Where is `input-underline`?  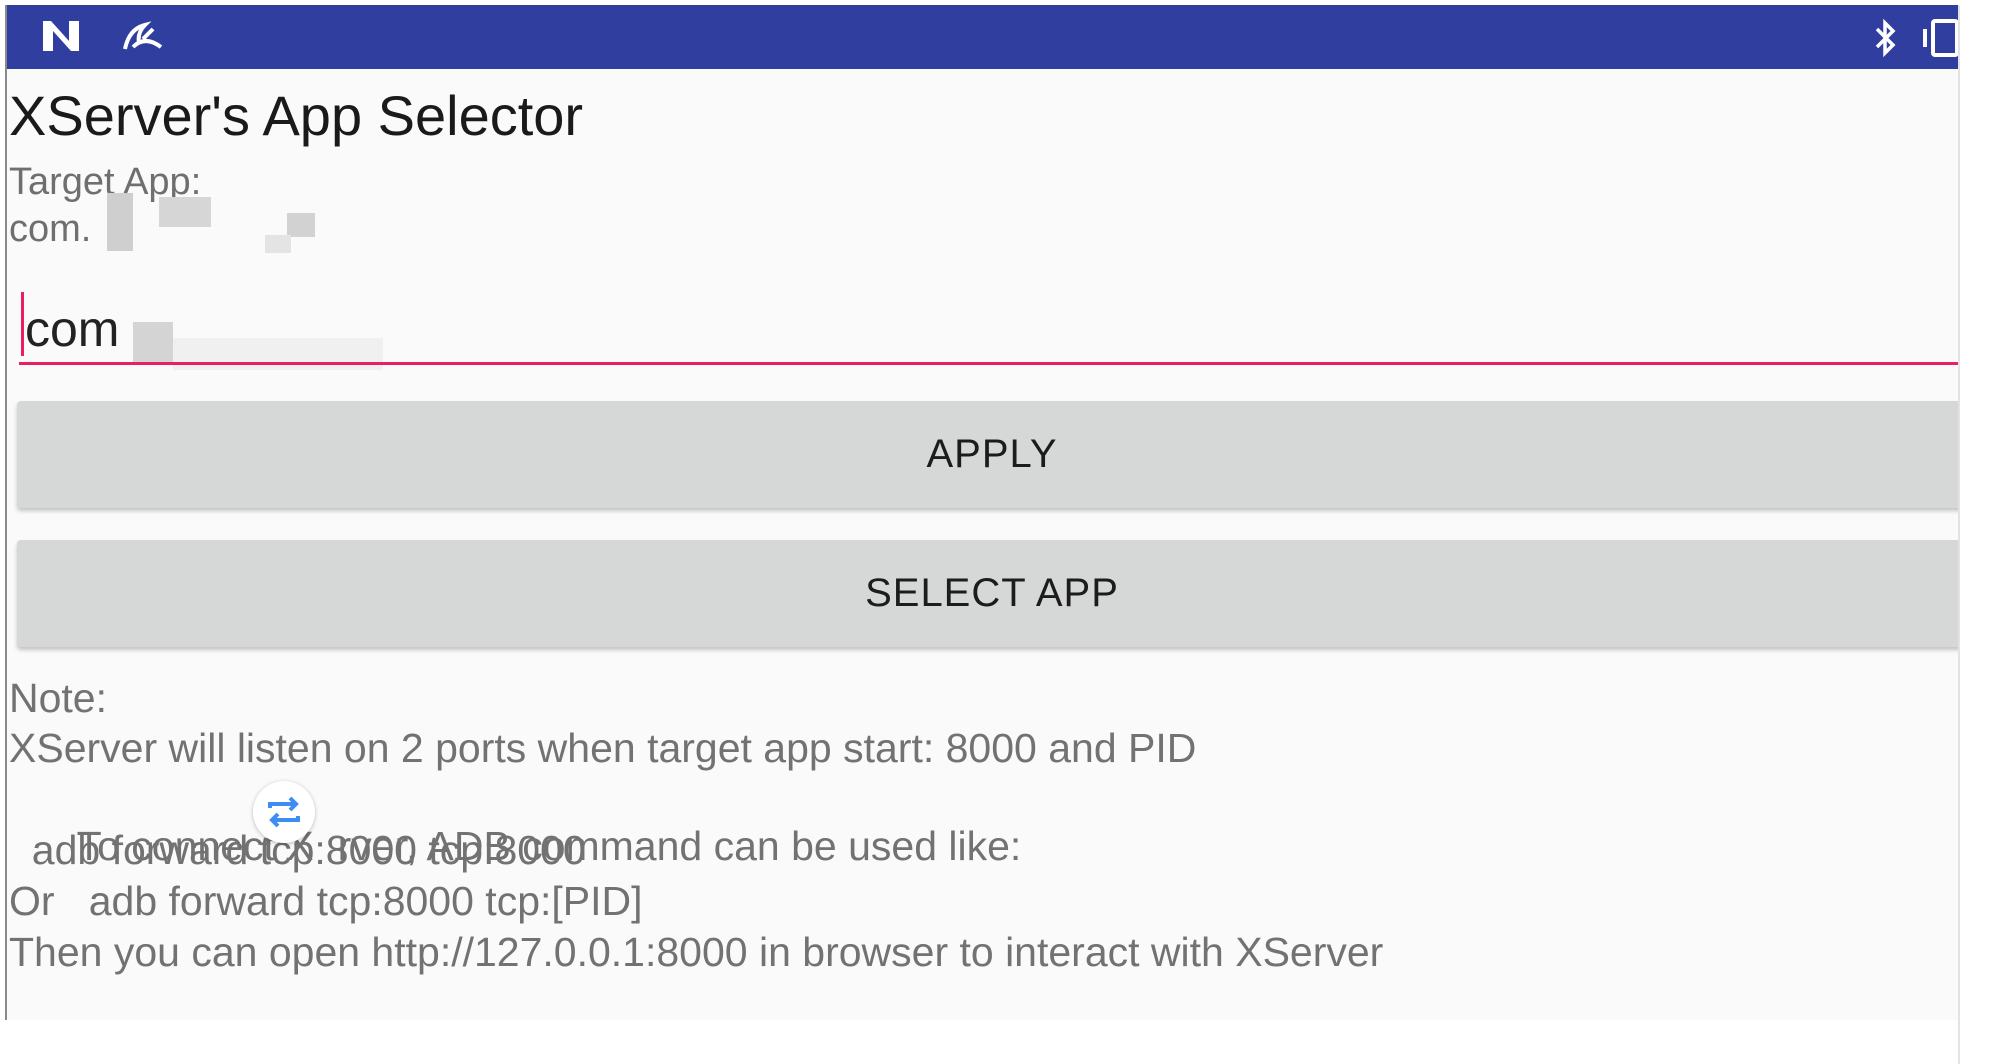
input-underline is located at coordinates (989, 363).